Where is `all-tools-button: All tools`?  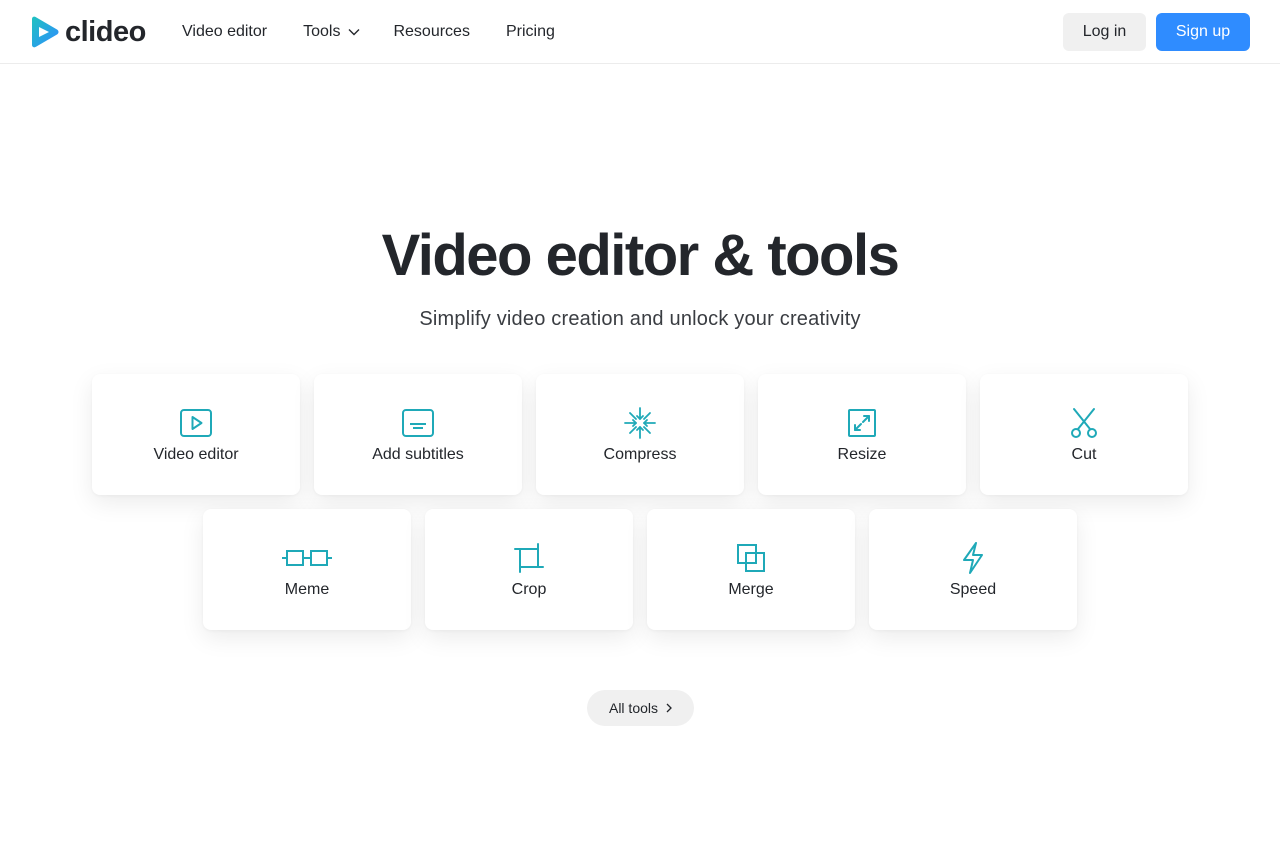 all-tools-button: All tools is located at coordinates (640, 708).